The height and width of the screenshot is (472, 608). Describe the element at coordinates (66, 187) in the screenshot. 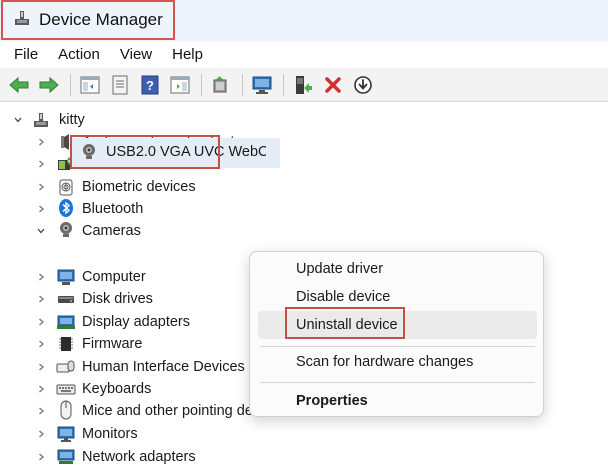

I see `fingerprint-icon` at that location.